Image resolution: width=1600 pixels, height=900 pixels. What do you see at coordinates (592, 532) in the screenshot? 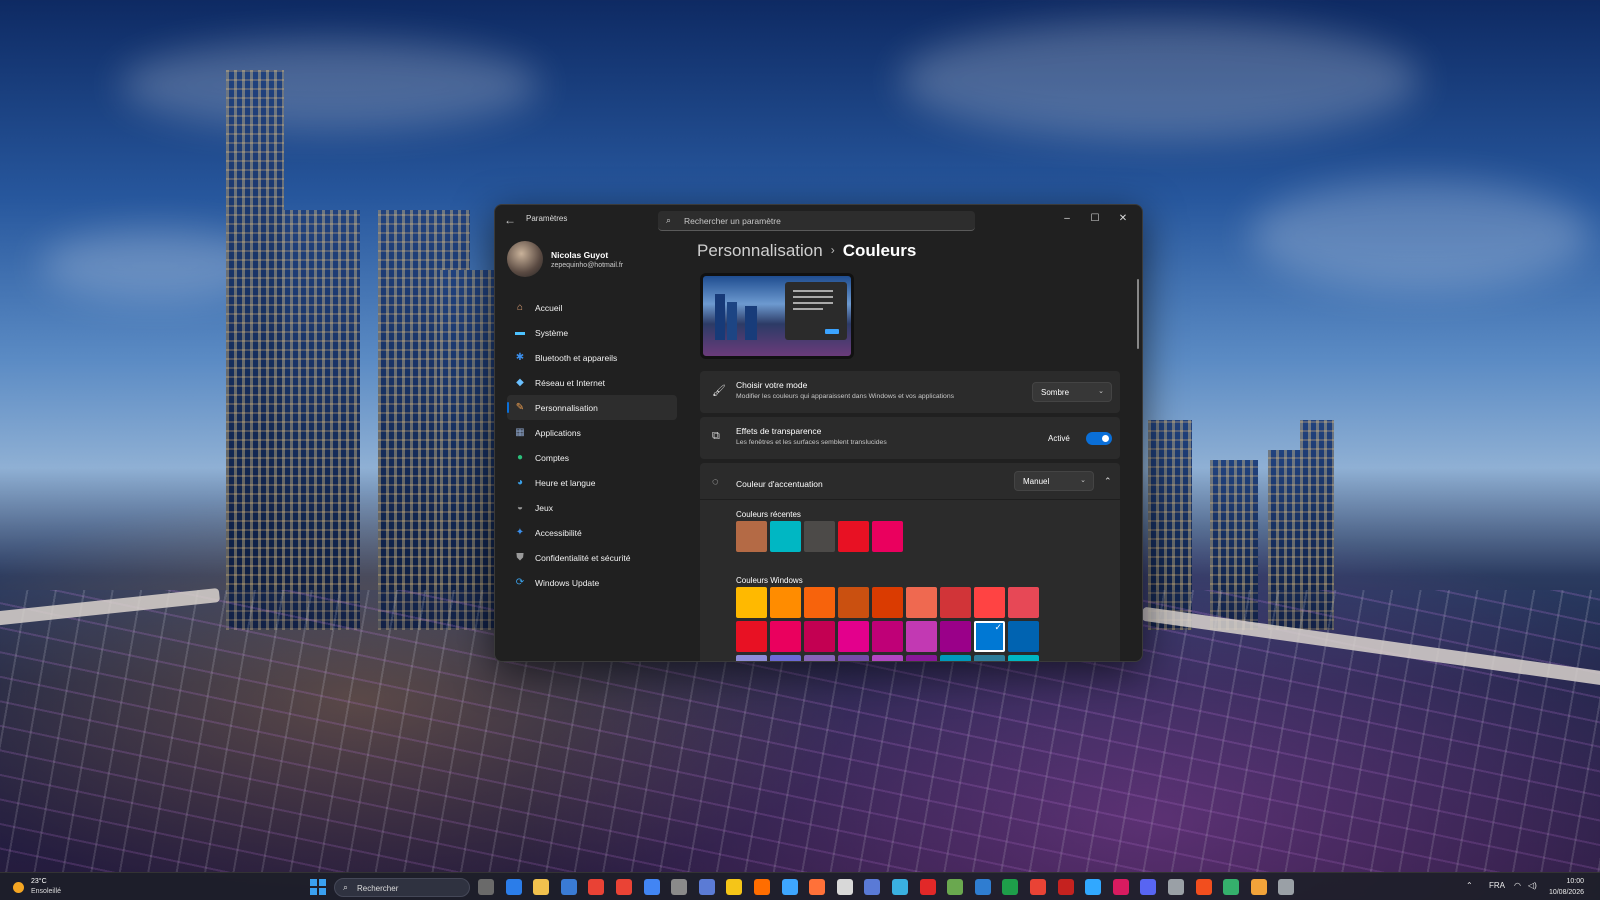
I see `sidebar-item-accessibilit-: ✦ Accessibilité` at bounding box center [592, 532].